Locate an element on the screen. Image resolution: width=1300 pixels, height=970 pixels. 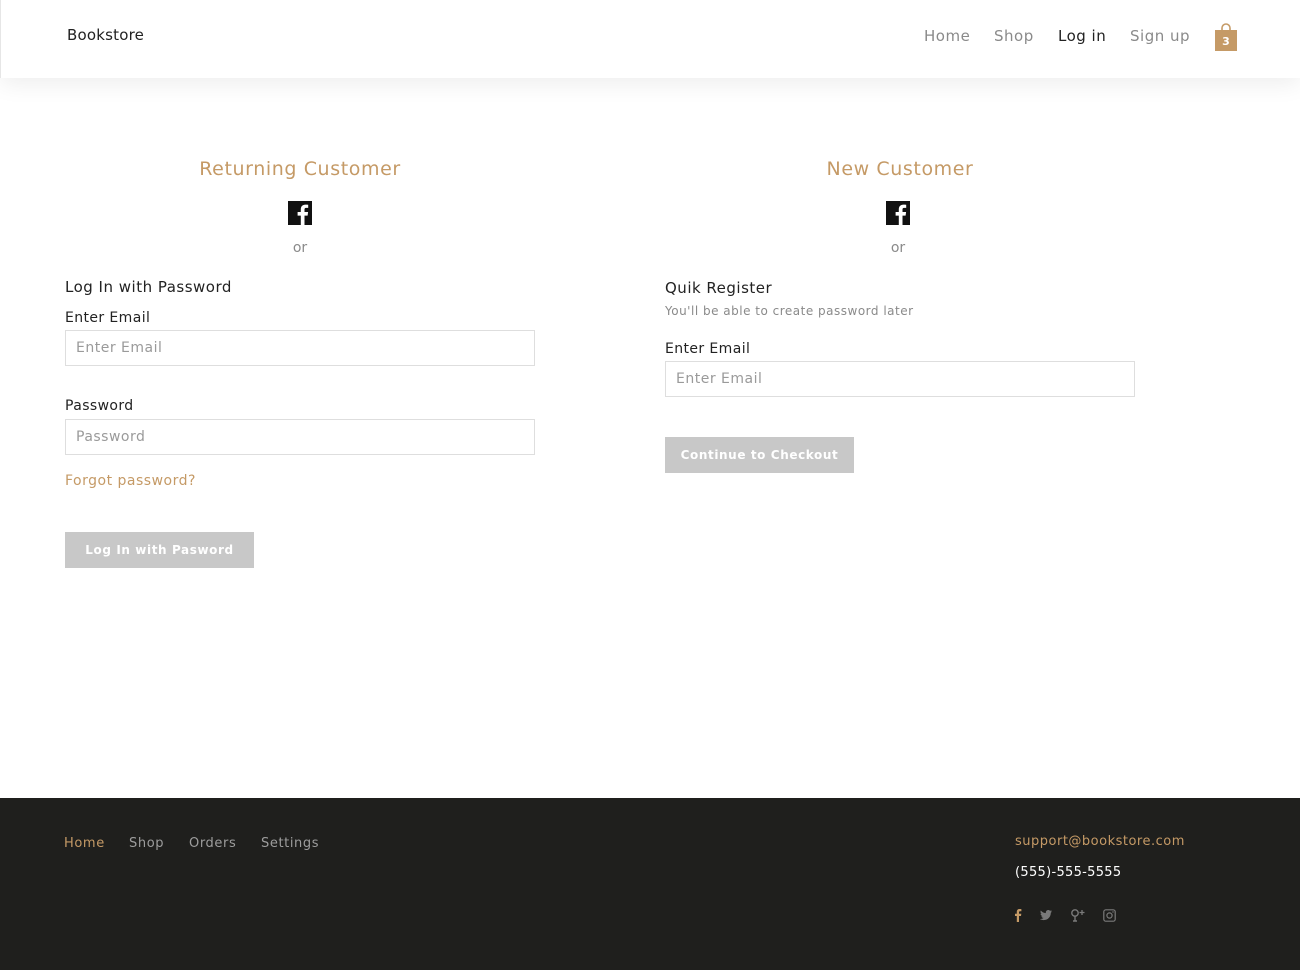
brand-logo: Bookstore is located at coordinates (105, 35).